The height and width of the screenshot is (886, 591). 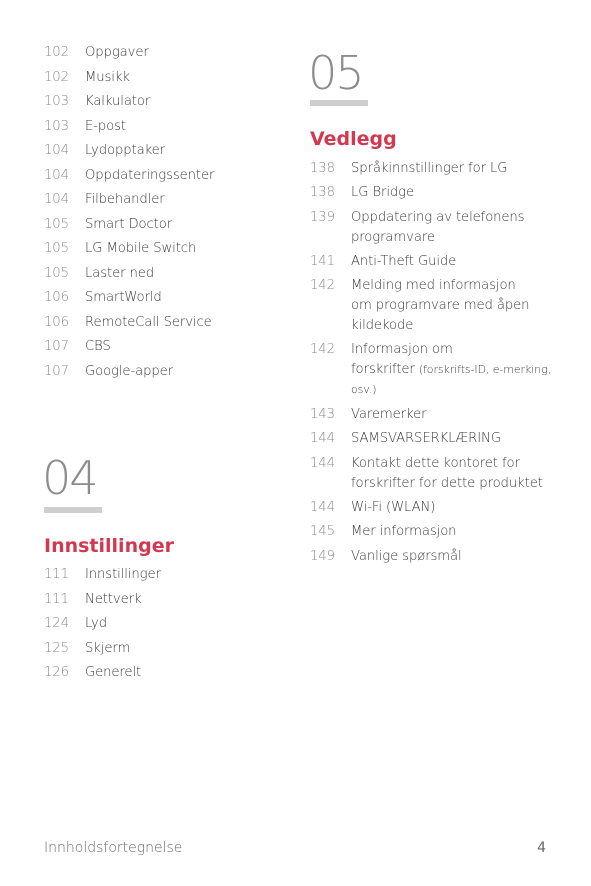 What do you see at coordinates (120, 273) in the screenshot?
I see `entry-title: Laster ned` at bounding box center [120, 273].